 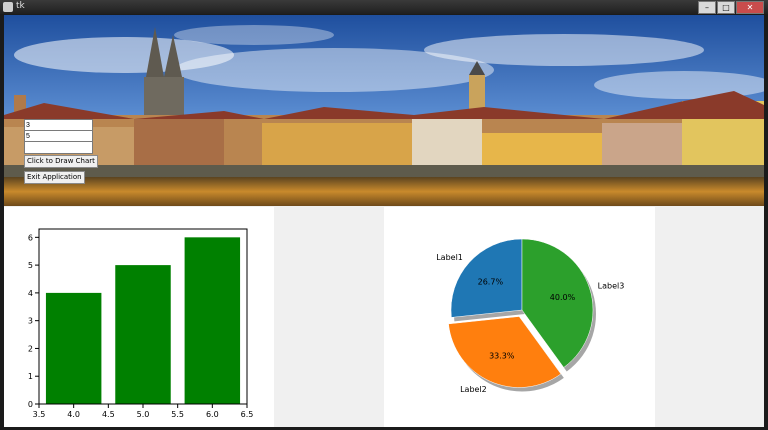 I want to click on x-tick-label: 3.5, so click(x=39, y=414).